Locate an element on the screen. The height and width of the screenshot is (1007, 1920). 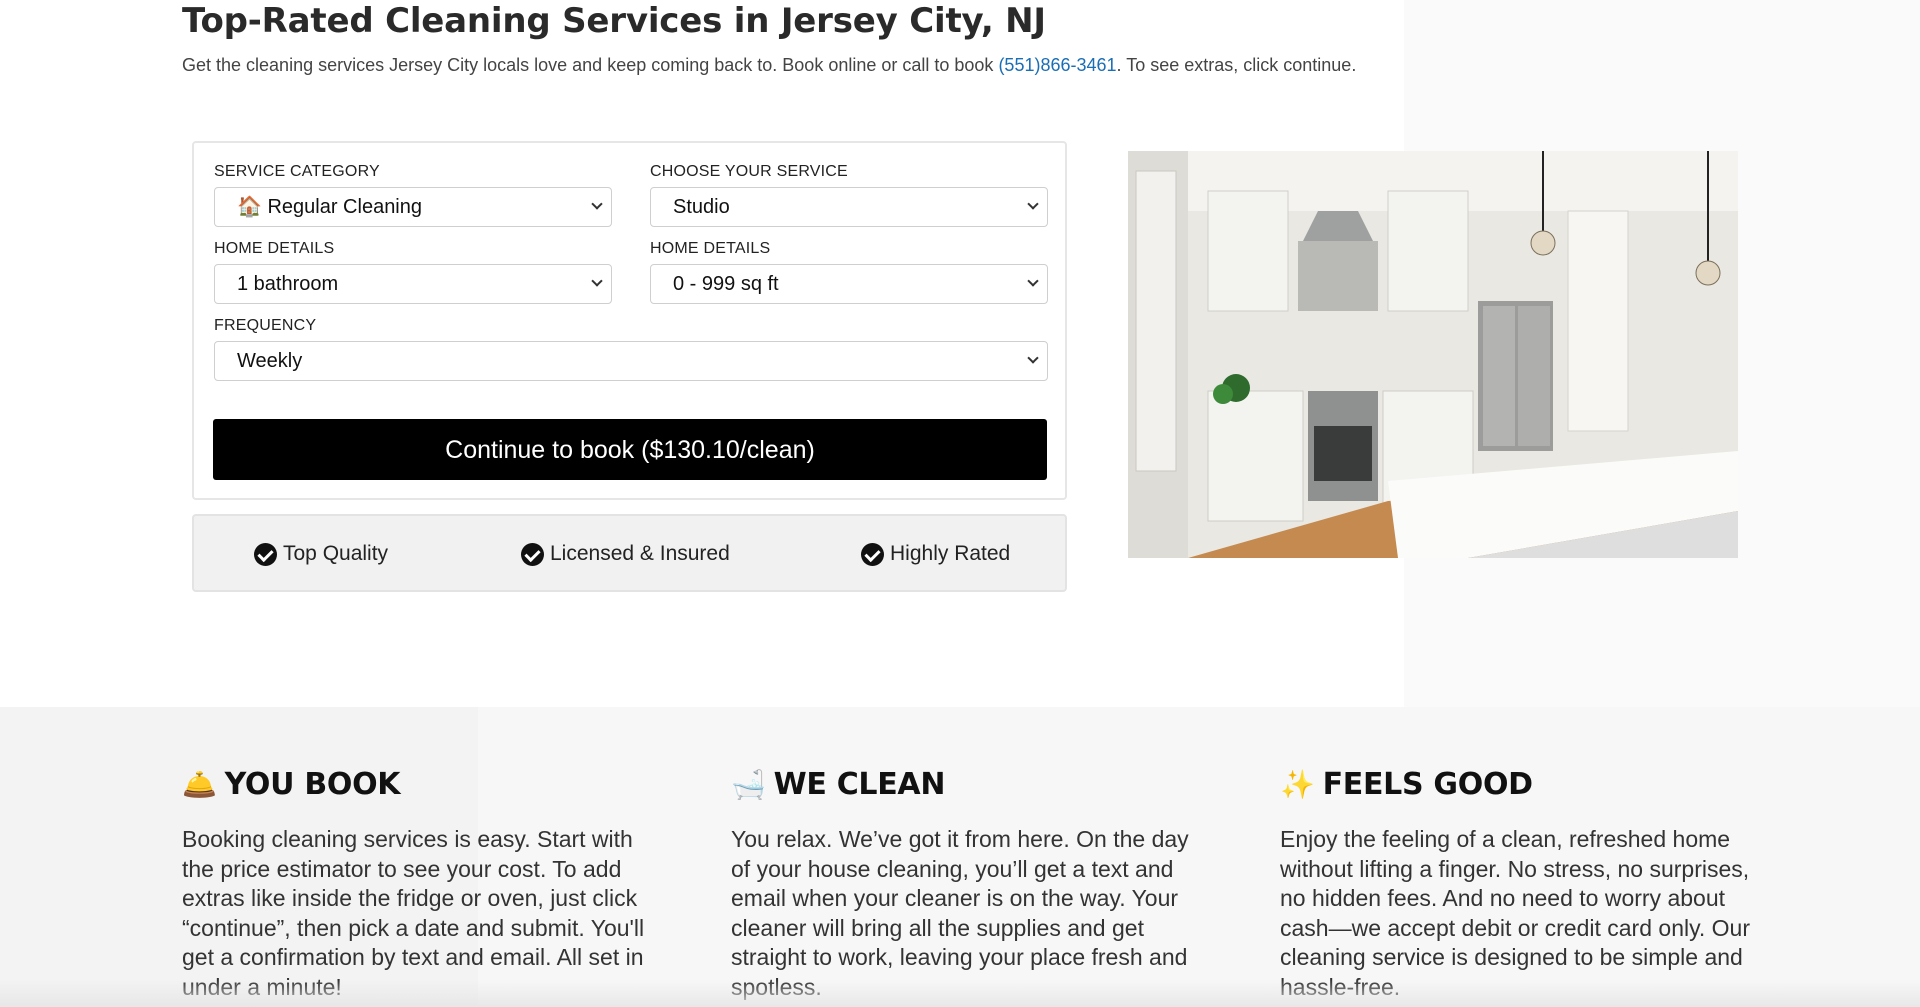
service-category-label: SERVICE CATEGORY is located at coordinates (297, 171).